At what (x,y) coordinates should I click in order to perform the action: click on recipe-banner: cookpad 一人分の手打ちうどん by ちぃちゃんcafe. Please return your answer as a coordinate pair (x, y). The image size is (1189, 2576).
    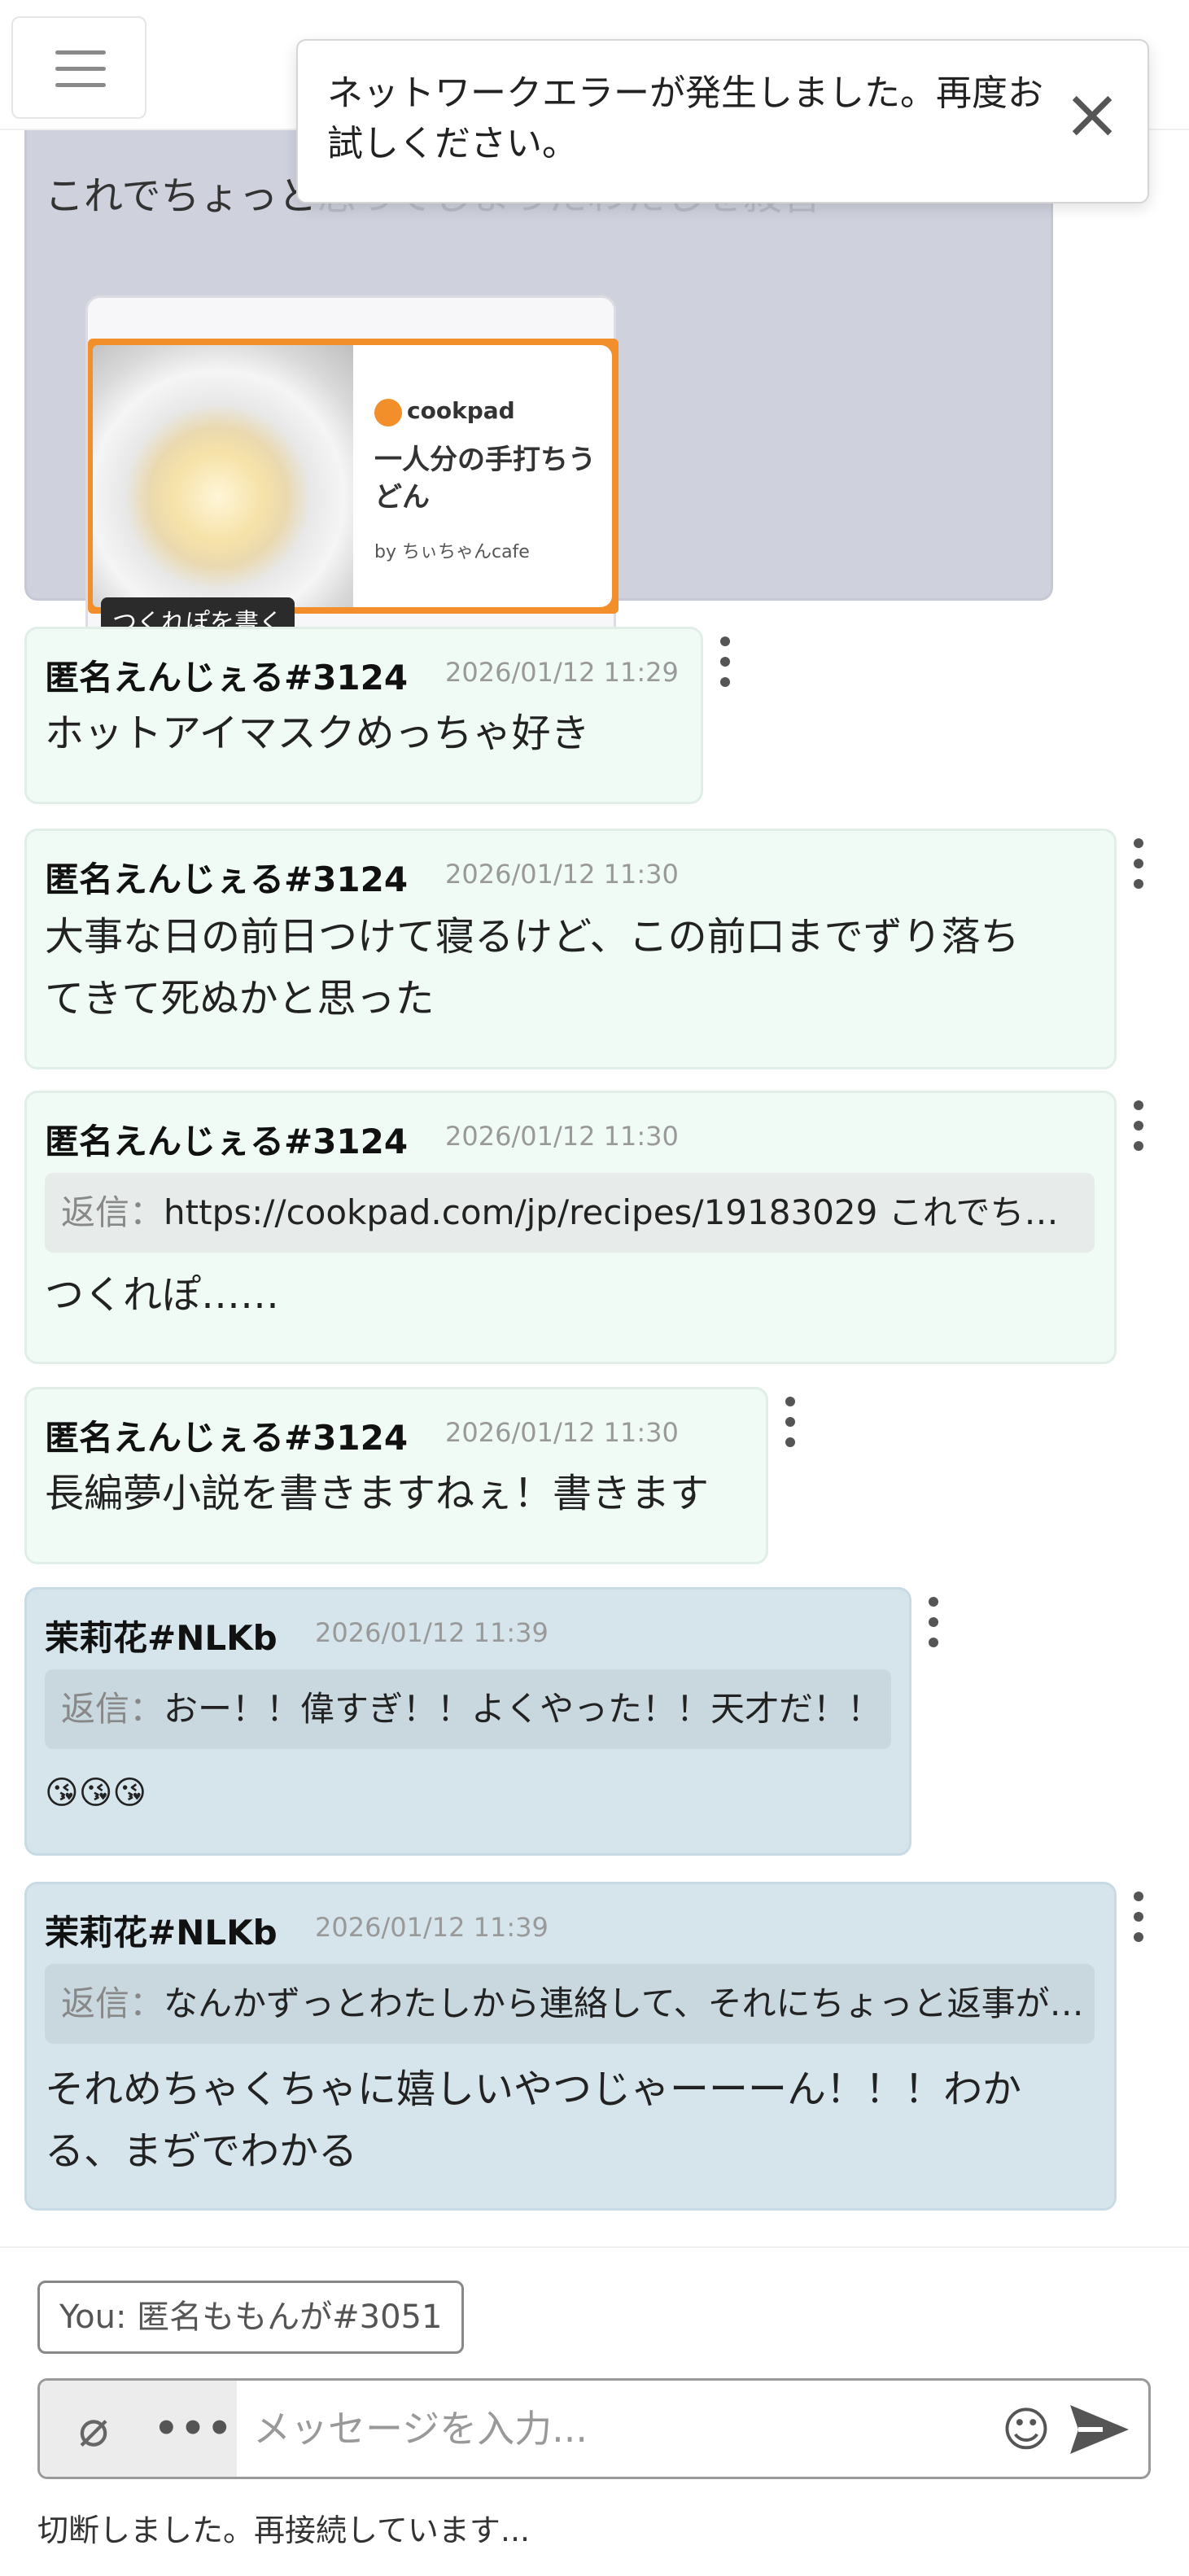
    Looking at the image, I should click on (354, 476).